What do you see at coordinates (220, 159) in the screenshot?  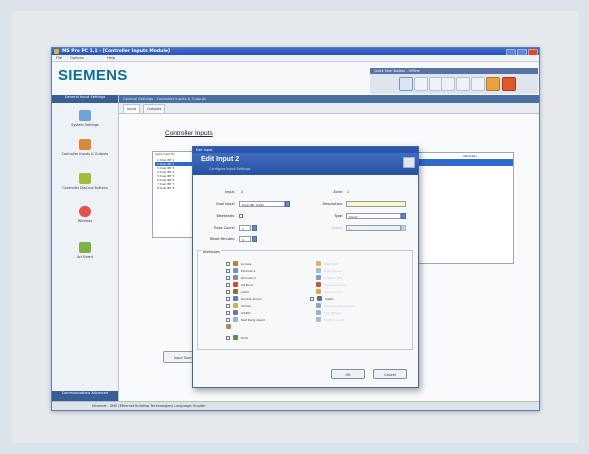 I see `dialog-title: Edit Input 2` at bounding box center [220, 159].